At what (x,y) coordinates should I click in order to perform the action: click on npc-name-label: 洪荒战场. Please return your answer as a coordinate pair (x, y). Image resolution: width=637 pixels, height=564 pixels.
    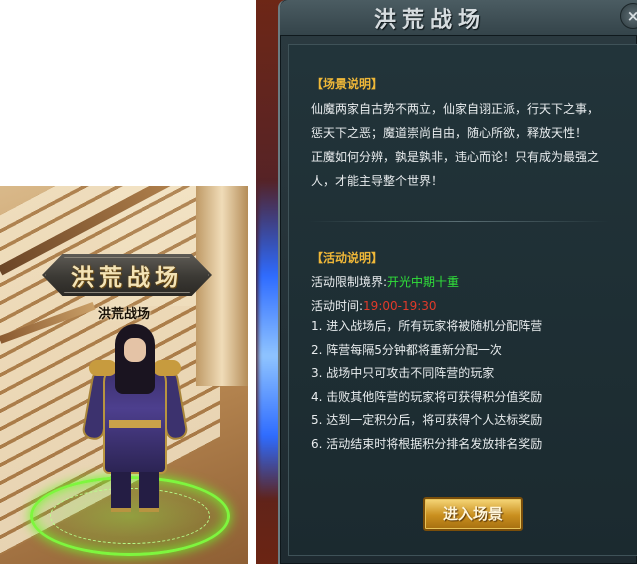
    Looking at the image, I should click on (124, 314).